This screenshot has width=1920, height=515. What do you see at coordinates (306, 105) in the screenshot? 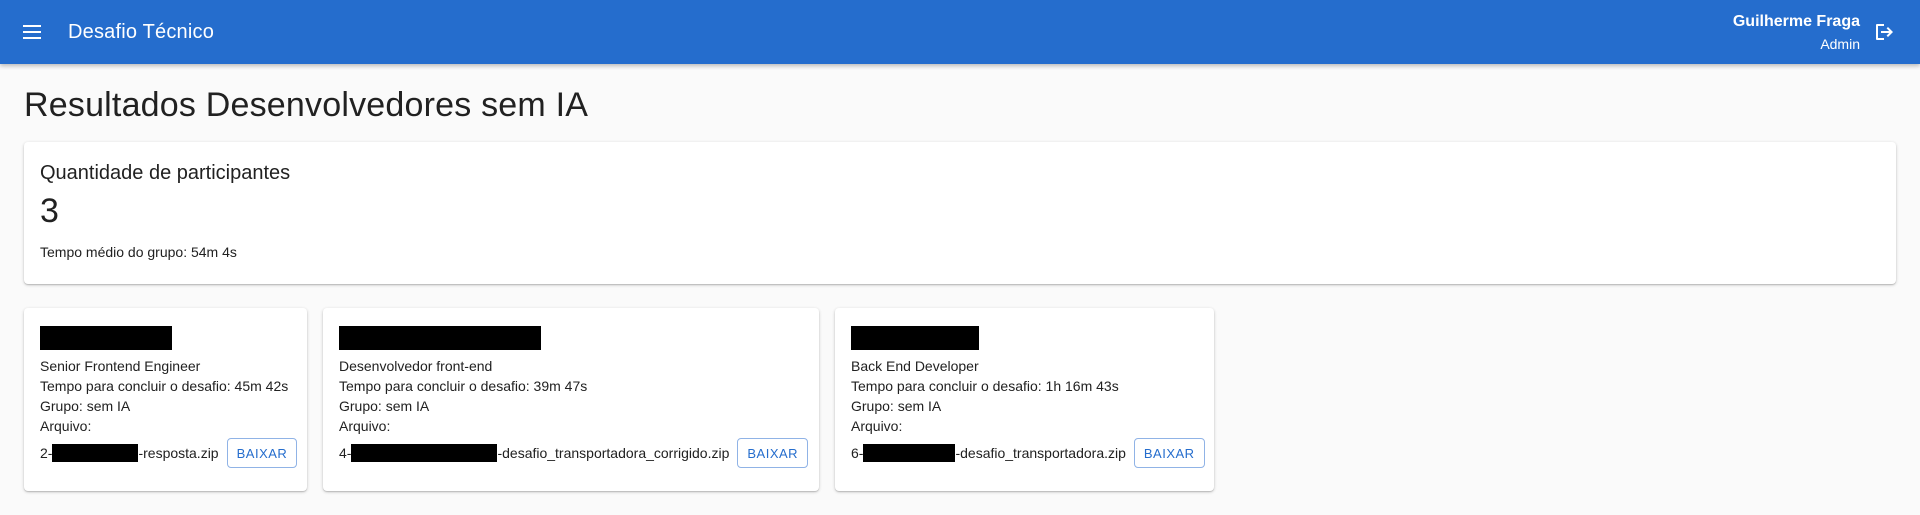
I see `page-title: Resultados Desenvolvedores sem IA` at bounding box center [306, 105].